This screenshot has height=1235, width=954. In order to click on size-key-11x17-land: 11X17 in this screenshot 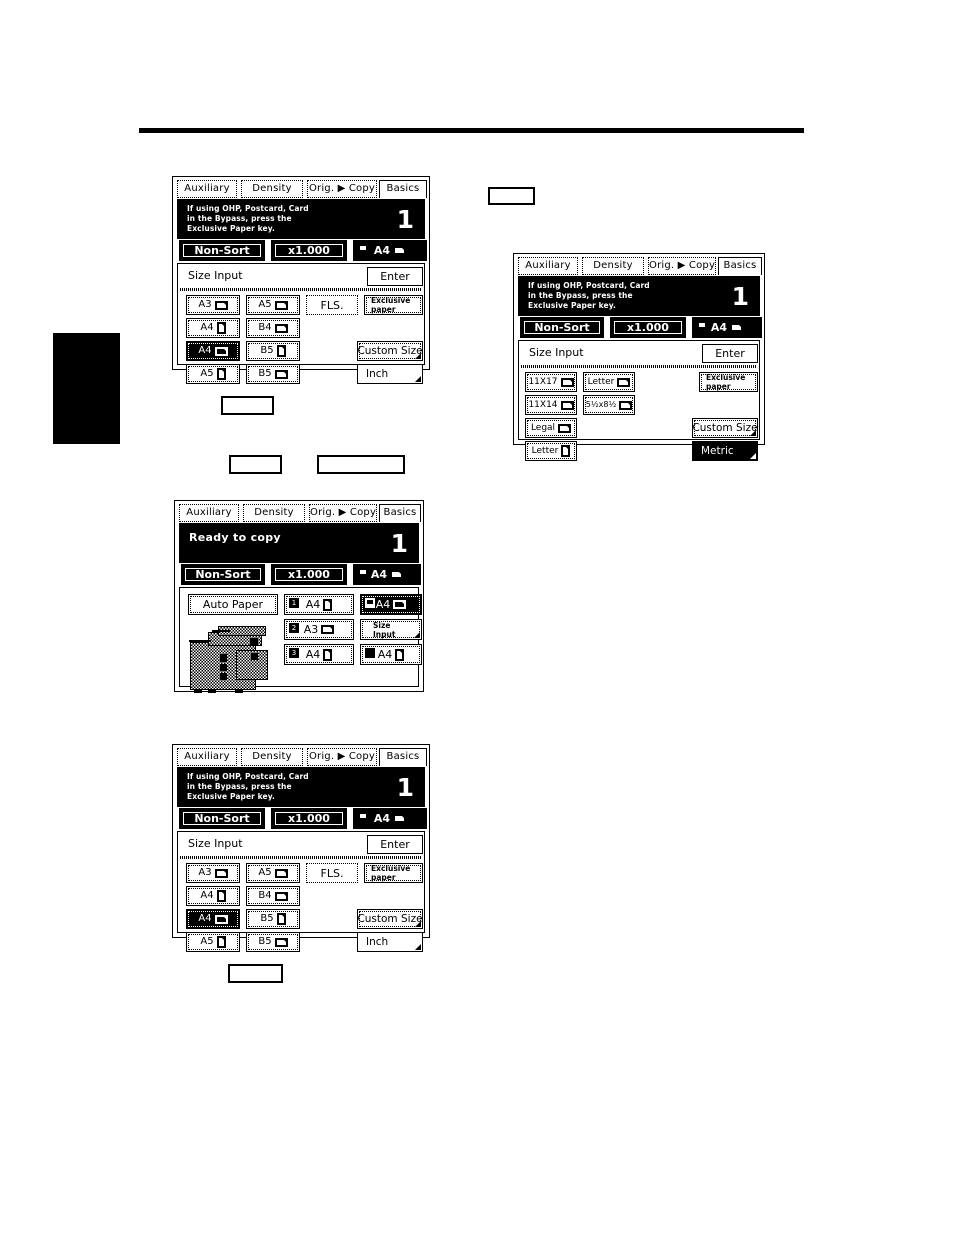, I will do `click(551, 382)`.